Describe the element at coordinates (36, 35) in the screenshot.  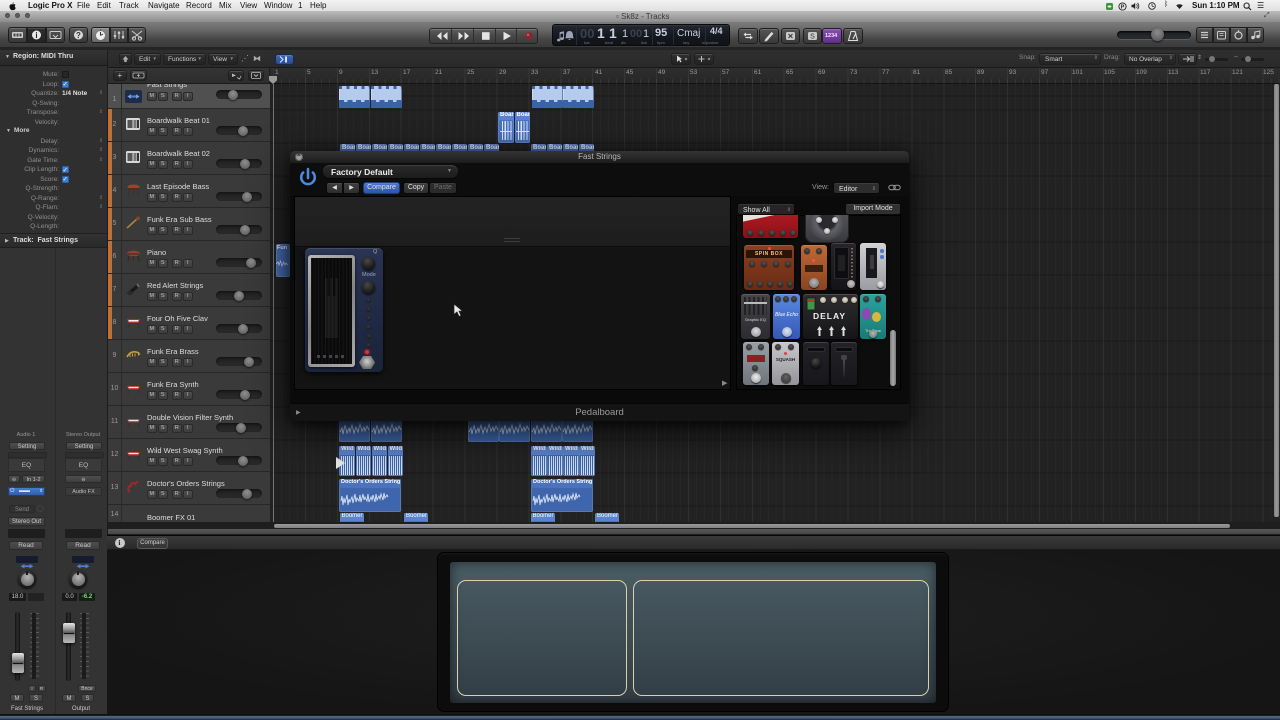
I see `svg-text: i` at that location.